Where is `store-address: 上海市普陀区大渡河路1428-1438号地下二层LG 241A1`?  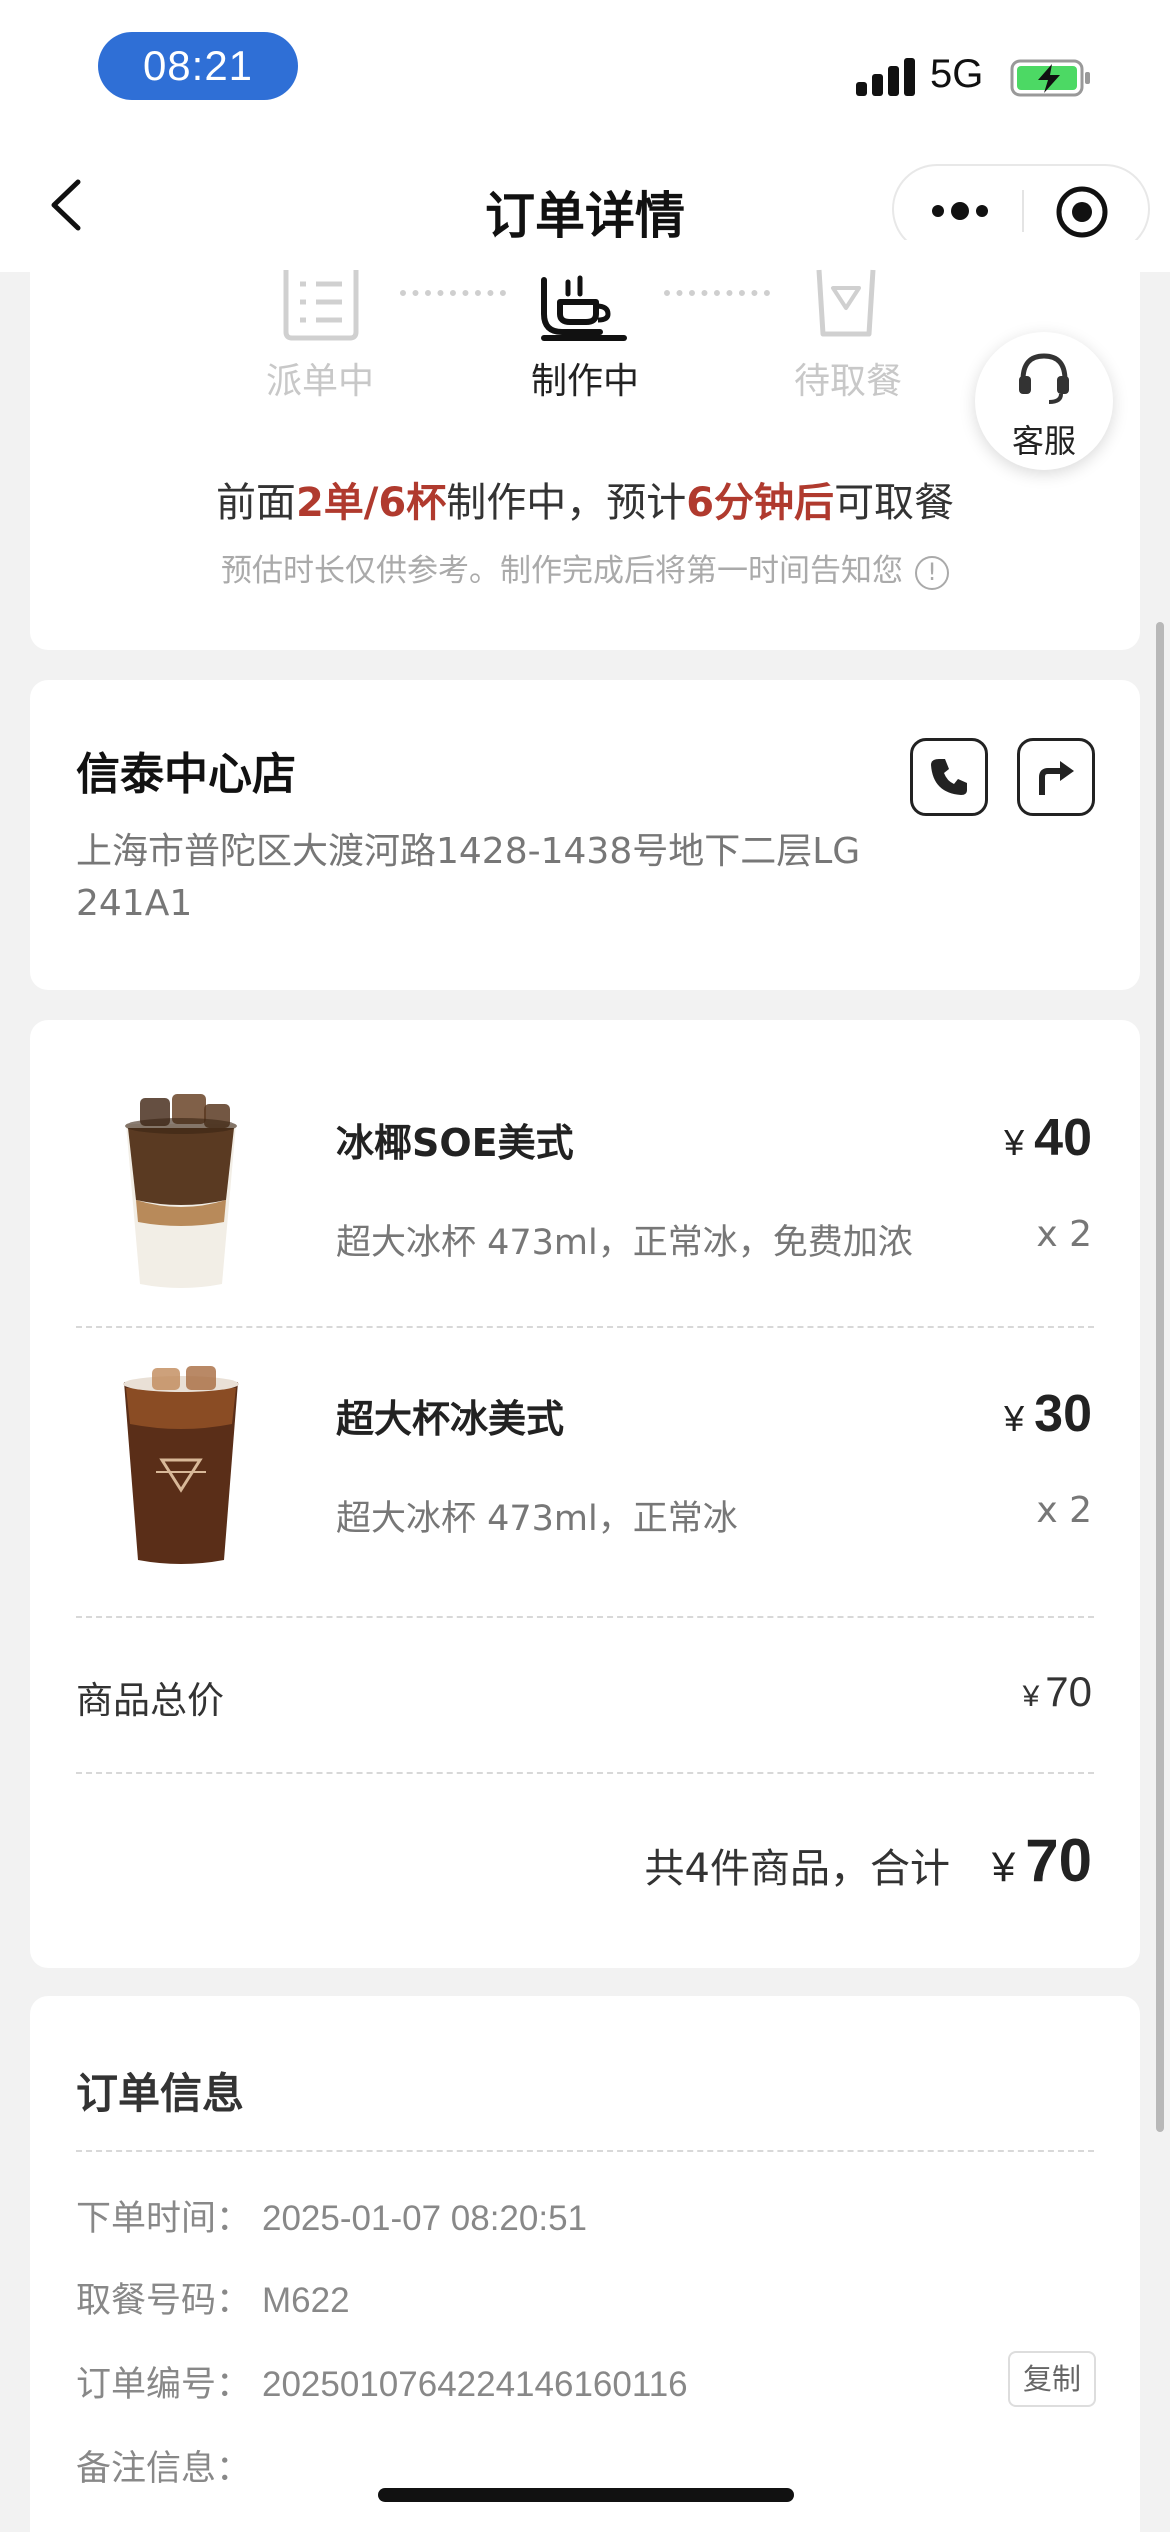
store-address: 上海市普陀区大渡河路1428-1438号地下二层LG 241A1 is located at coordinates (468, 877).